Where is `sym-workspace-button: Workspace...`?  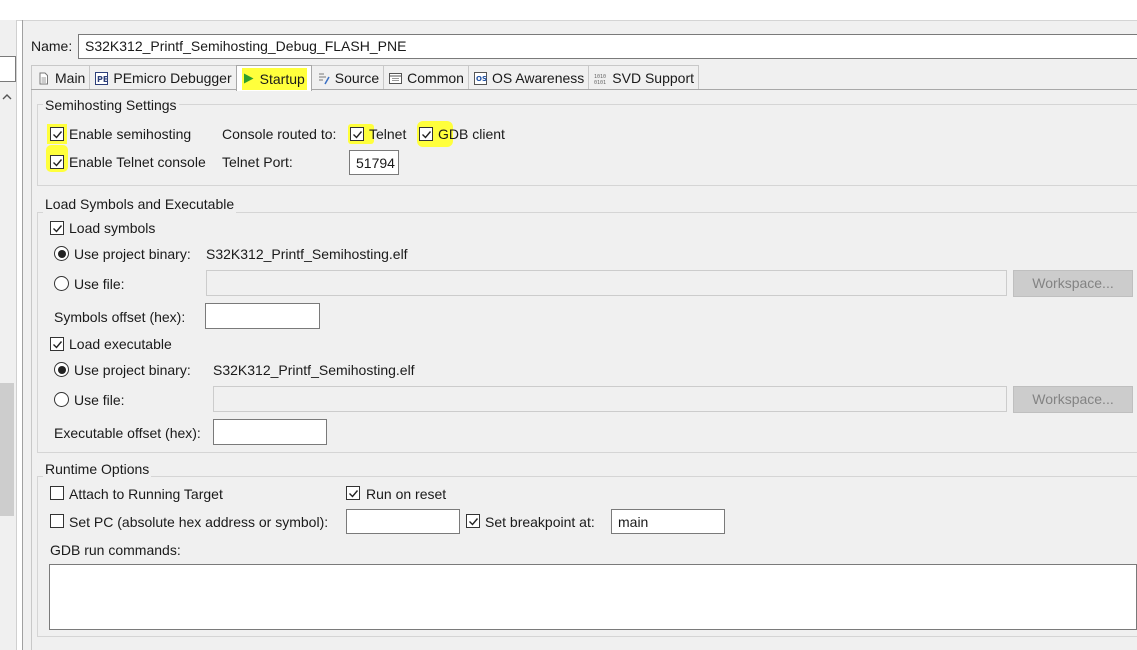
sym-workspace-button: Workspace... is located at coordinates (1073, 283).